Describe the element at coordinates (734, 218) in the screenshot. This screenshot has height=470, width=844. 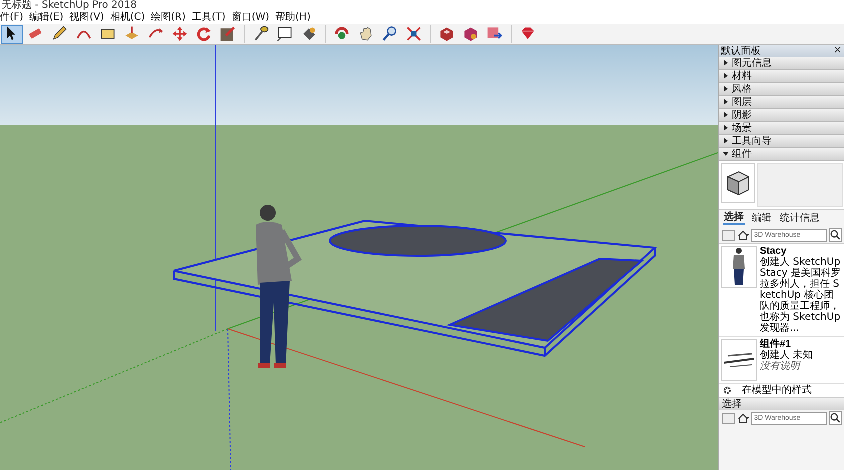
I see `panel-tab: 选择` at that location.